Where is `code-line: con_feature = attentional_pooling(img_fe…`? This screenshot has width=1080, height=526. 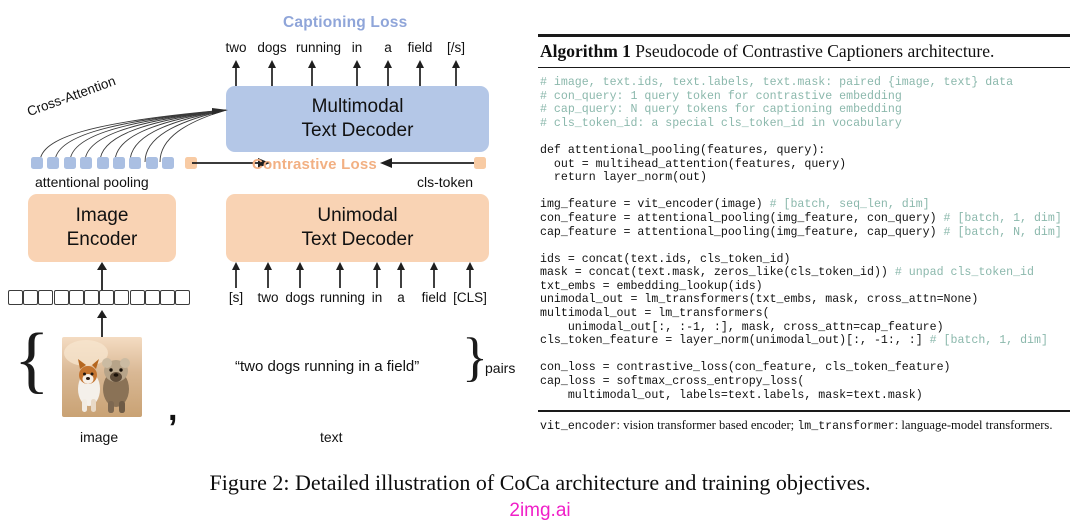
code-line: con_feature = attentional_pooling(img_fe… is located at coordinates (804, 219).